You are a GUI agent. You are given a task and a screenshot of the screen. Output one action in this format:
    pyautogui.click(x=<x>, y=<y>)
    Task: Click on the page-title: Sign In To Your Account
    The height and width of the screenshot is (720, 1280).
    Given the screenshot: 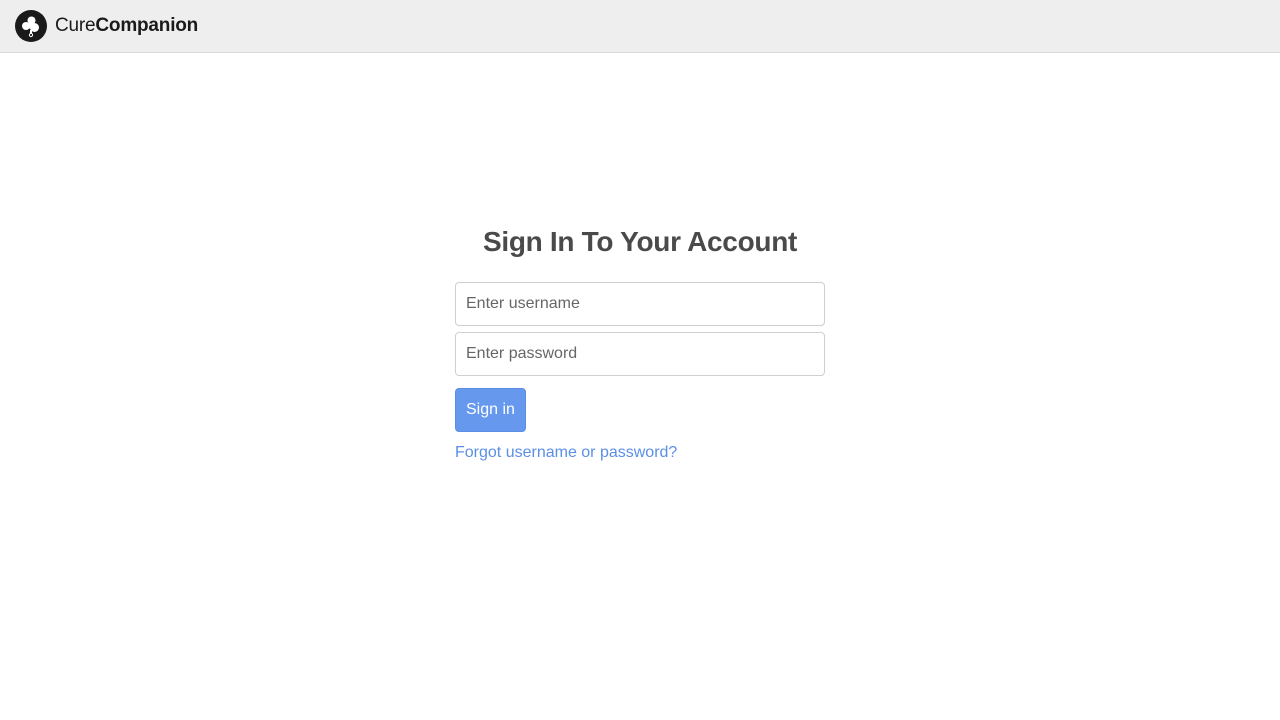 What is the action you would take?
    pyautogui.click(x=640, y=241)
    